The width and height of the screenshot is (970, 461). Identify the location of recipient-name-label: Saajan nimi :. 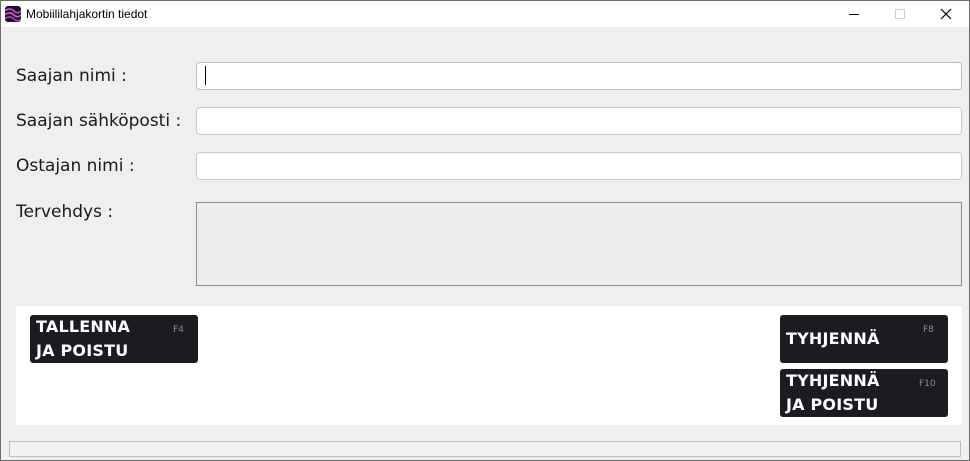
(71, 76).